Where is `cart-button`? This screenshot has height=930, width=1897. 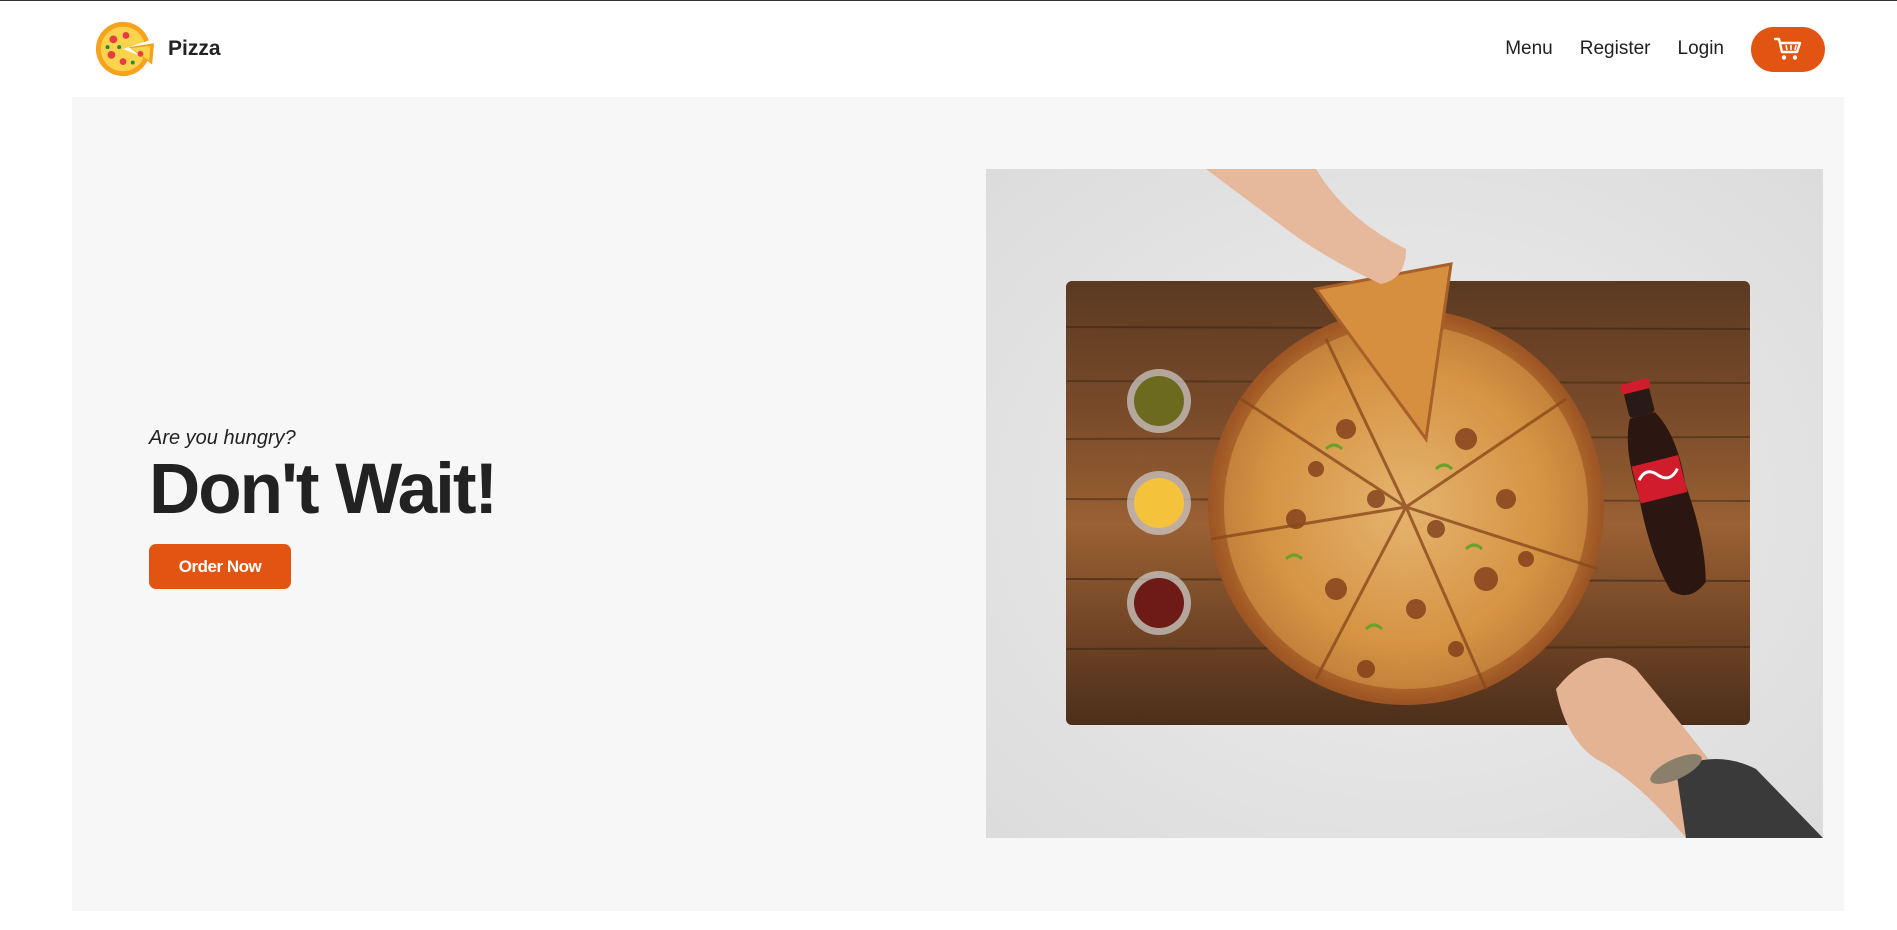
cart-button is located at coordinates (1788, 49).